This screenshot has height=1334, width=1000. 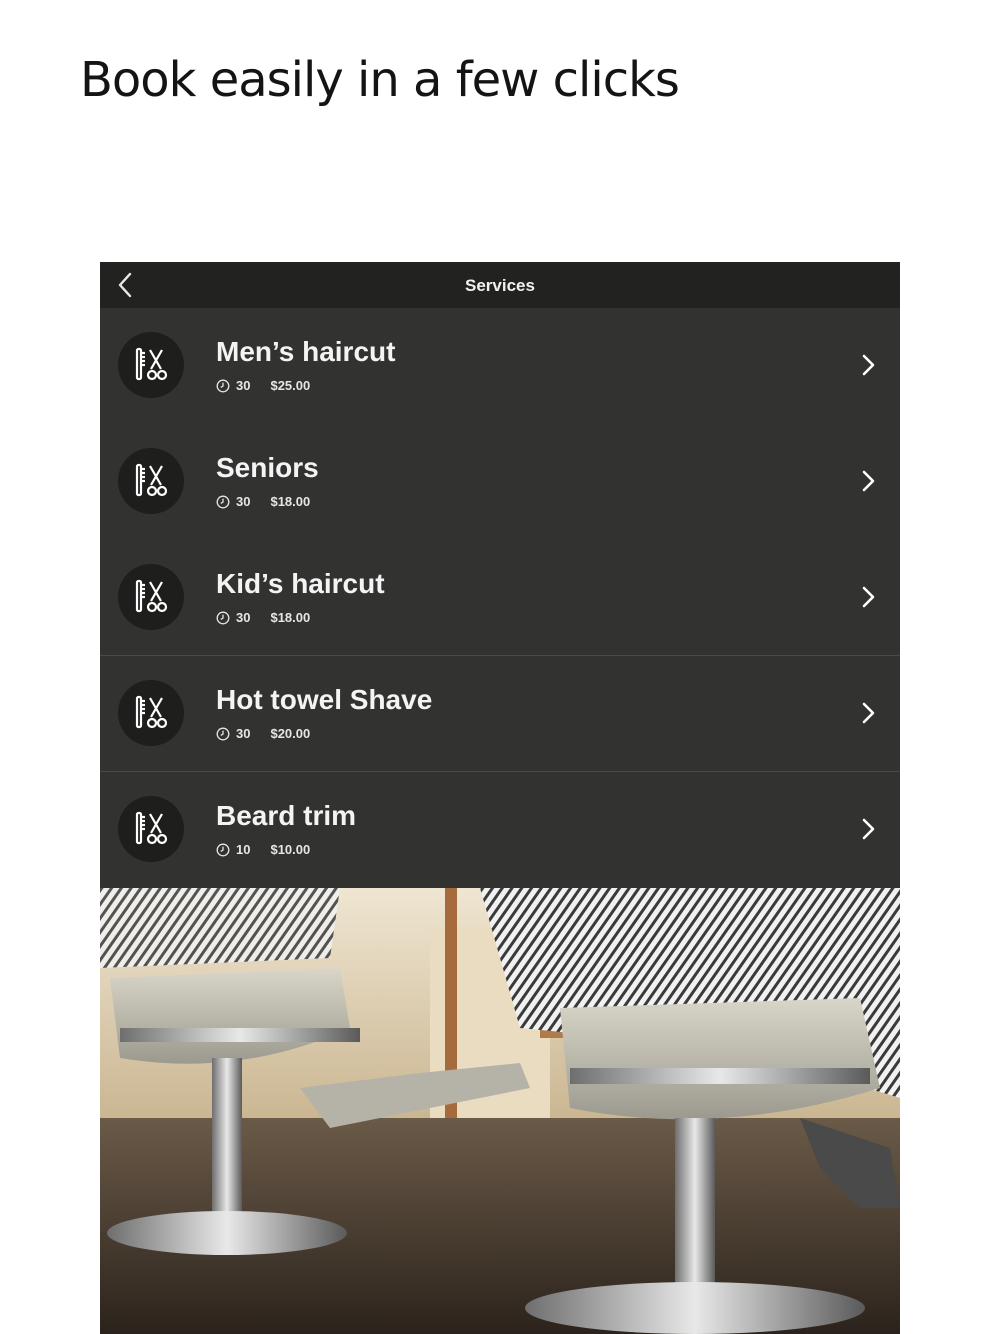 I want to click on service-name: Hot towel Shave, so click(x=324, y=699).